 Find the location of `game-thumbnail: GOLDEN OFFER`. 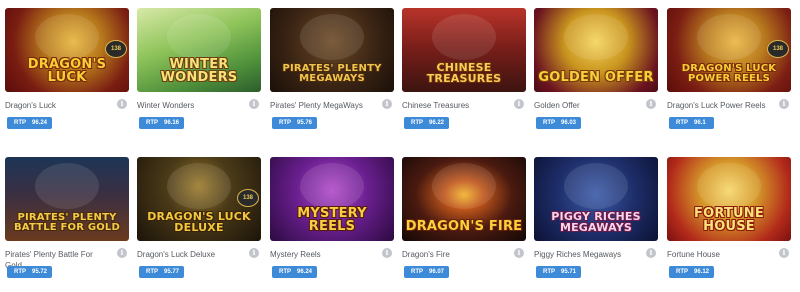

game-thumbnail: GOLDEN OFFER is located at coordinates (596, 50).